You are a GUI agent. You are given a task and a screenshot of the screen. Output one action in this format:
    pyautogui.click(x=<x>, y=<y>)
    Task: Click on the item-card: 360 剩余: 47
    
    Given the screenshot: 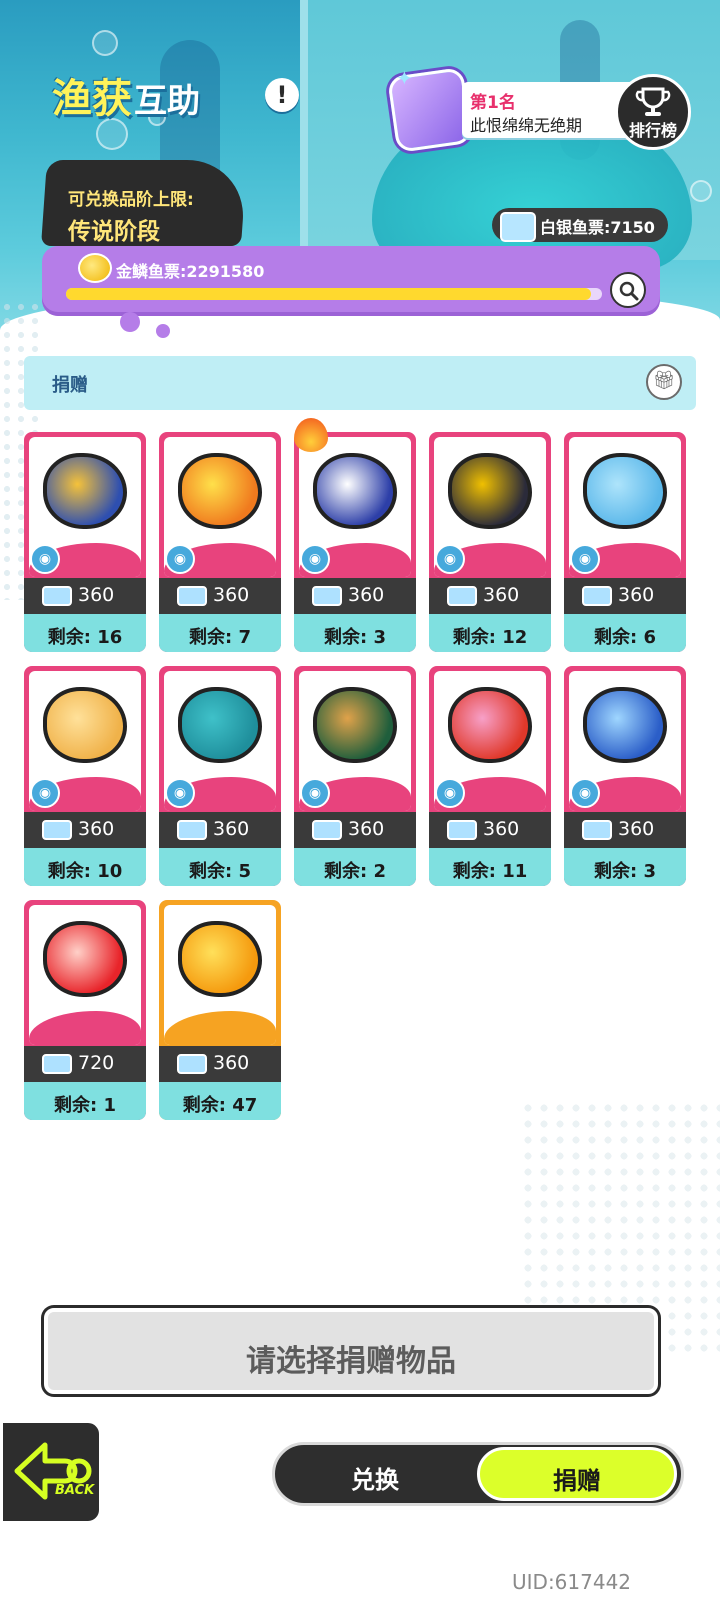 What is the action you would take?
    pyautogui.click(x=220, y=1010)
    